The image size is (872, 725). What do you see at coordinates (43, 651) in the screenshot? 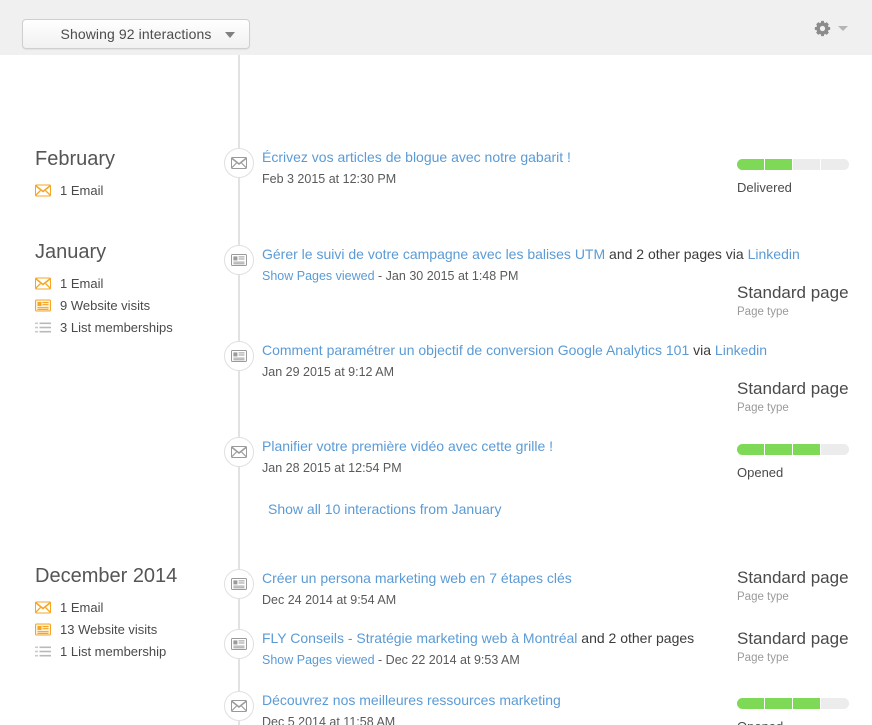
I see `list-icon` at bounding box center [43, 651].